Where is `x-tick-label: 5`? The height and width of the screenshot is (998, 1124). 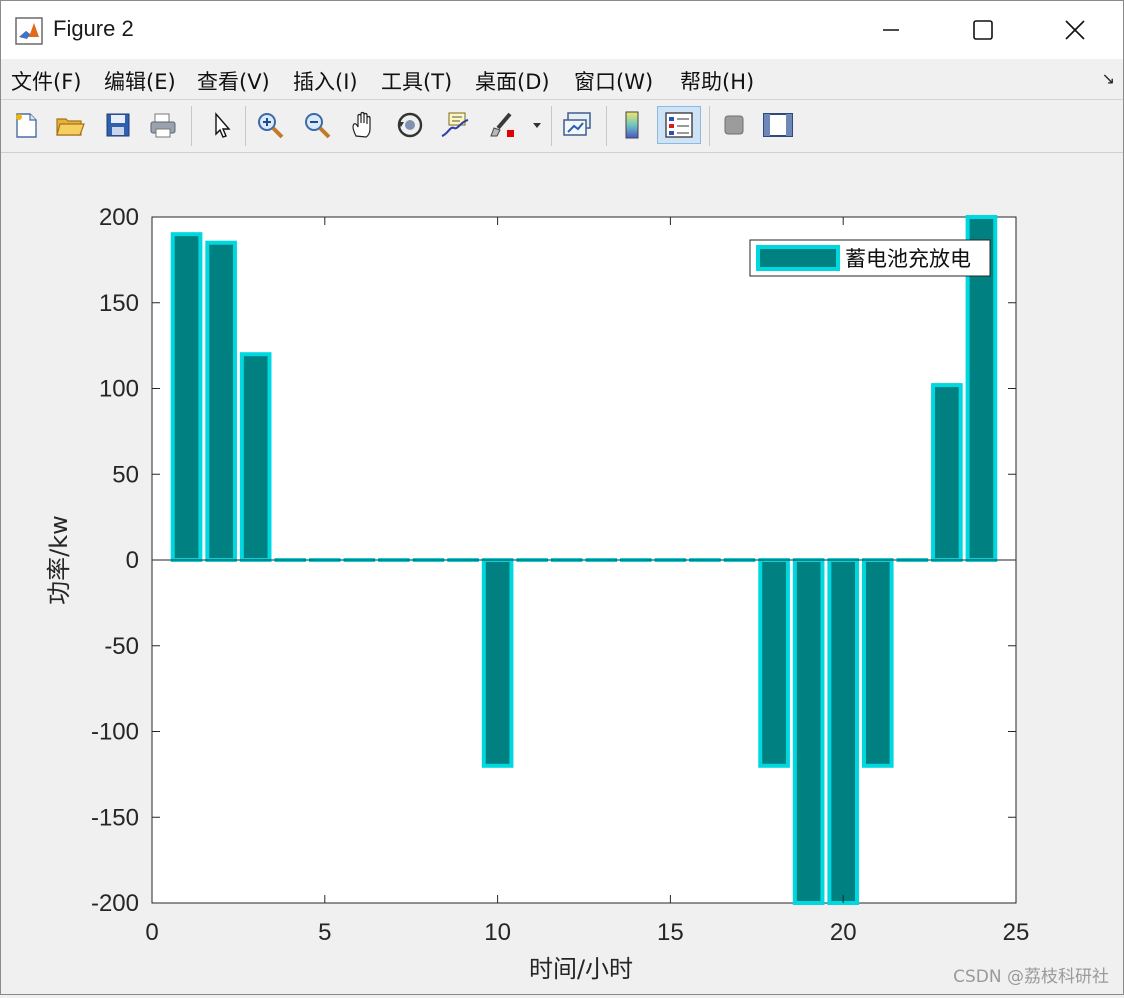 x-tick-label: 5 is located at coordinates (324, 932).